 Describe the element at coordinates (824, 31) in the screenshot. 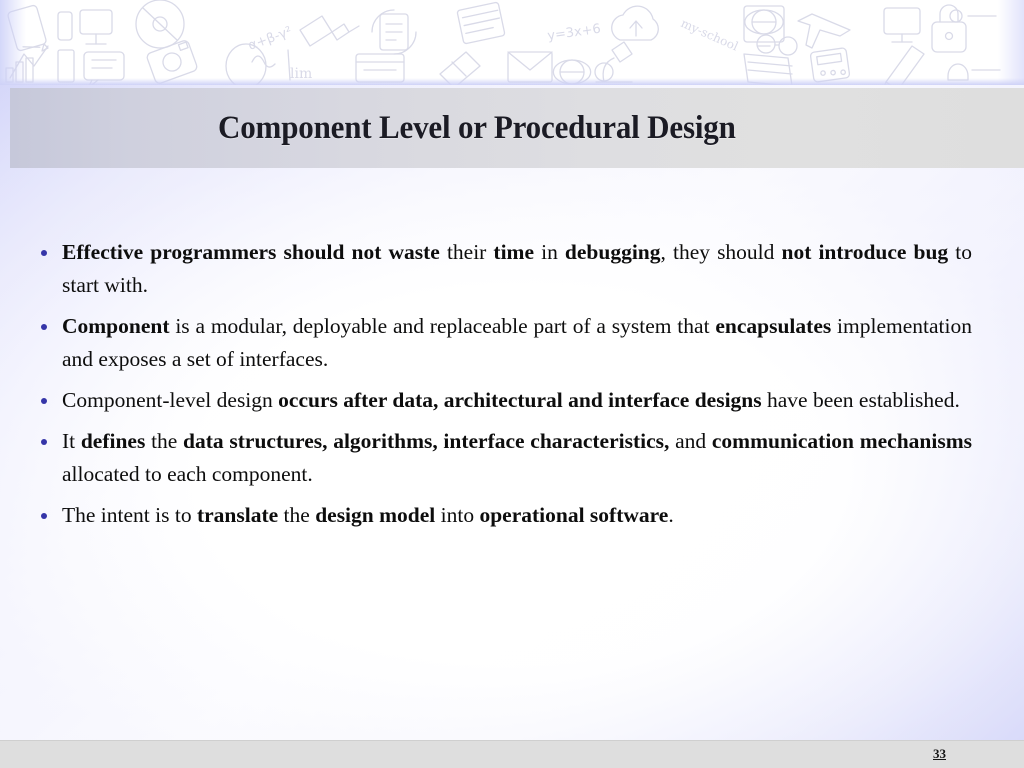

I see `plane-icon` at that location.